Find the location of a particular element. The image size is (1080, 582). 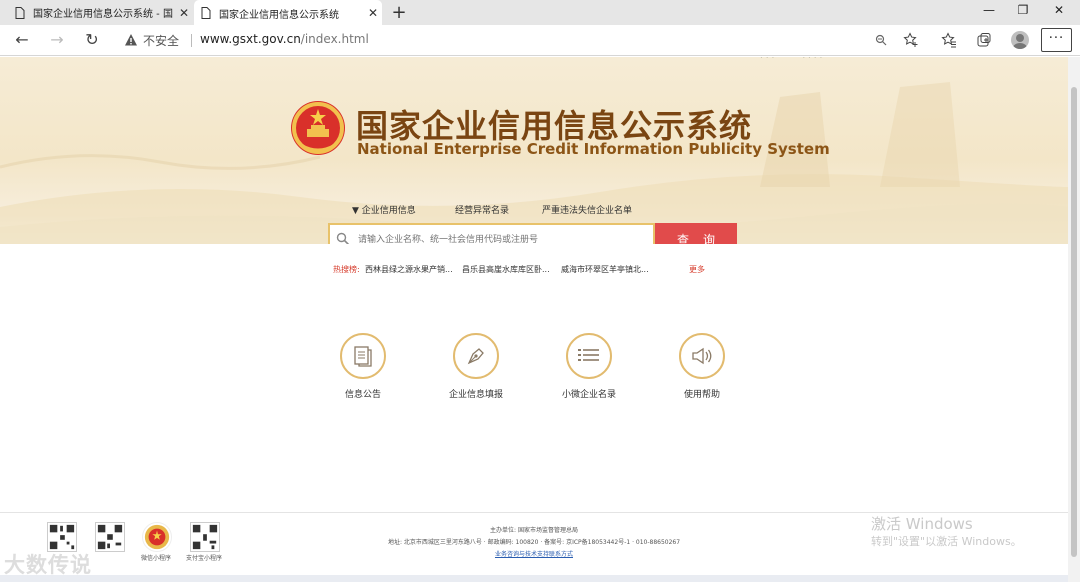

tab-title: 国家企业信用信息公示系统 is located at coordinates (279, 15).